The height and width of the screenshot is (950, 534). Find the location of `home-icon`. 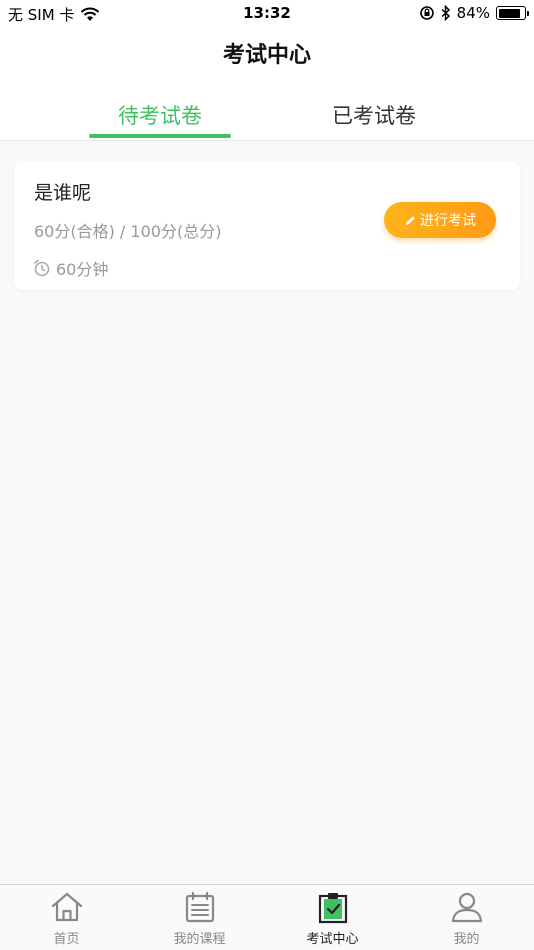

home-icon is located at coordinates (66, 907).